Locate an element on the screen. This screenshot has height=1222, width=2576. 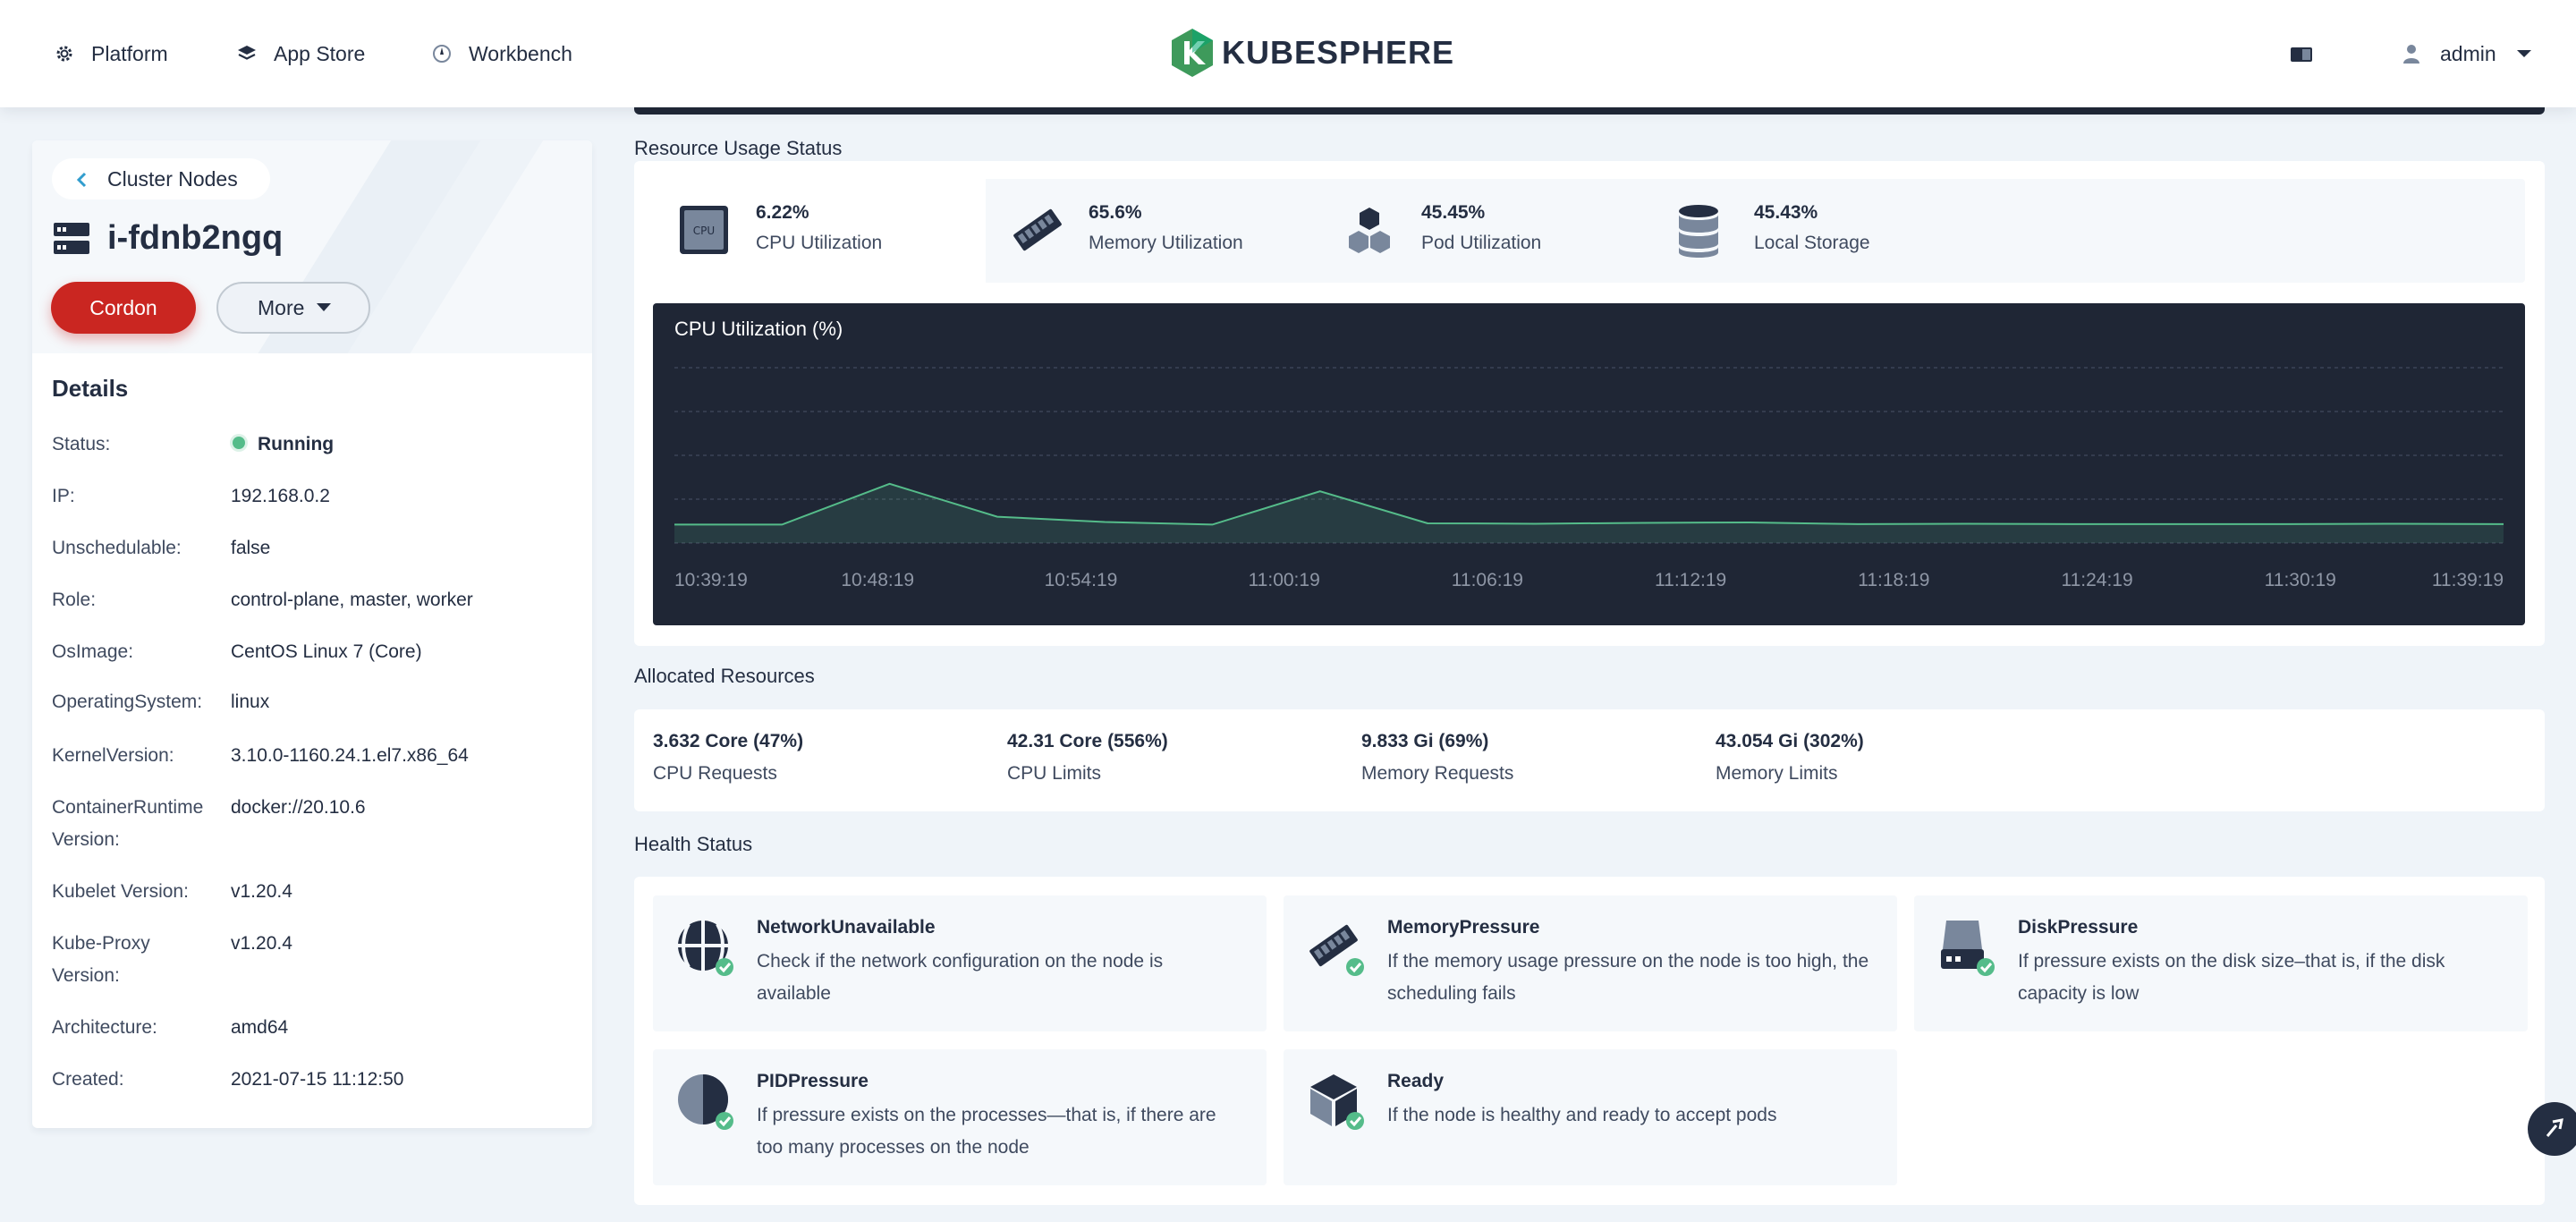
nav-app-store: App Store is located at coordinates (300, 53).